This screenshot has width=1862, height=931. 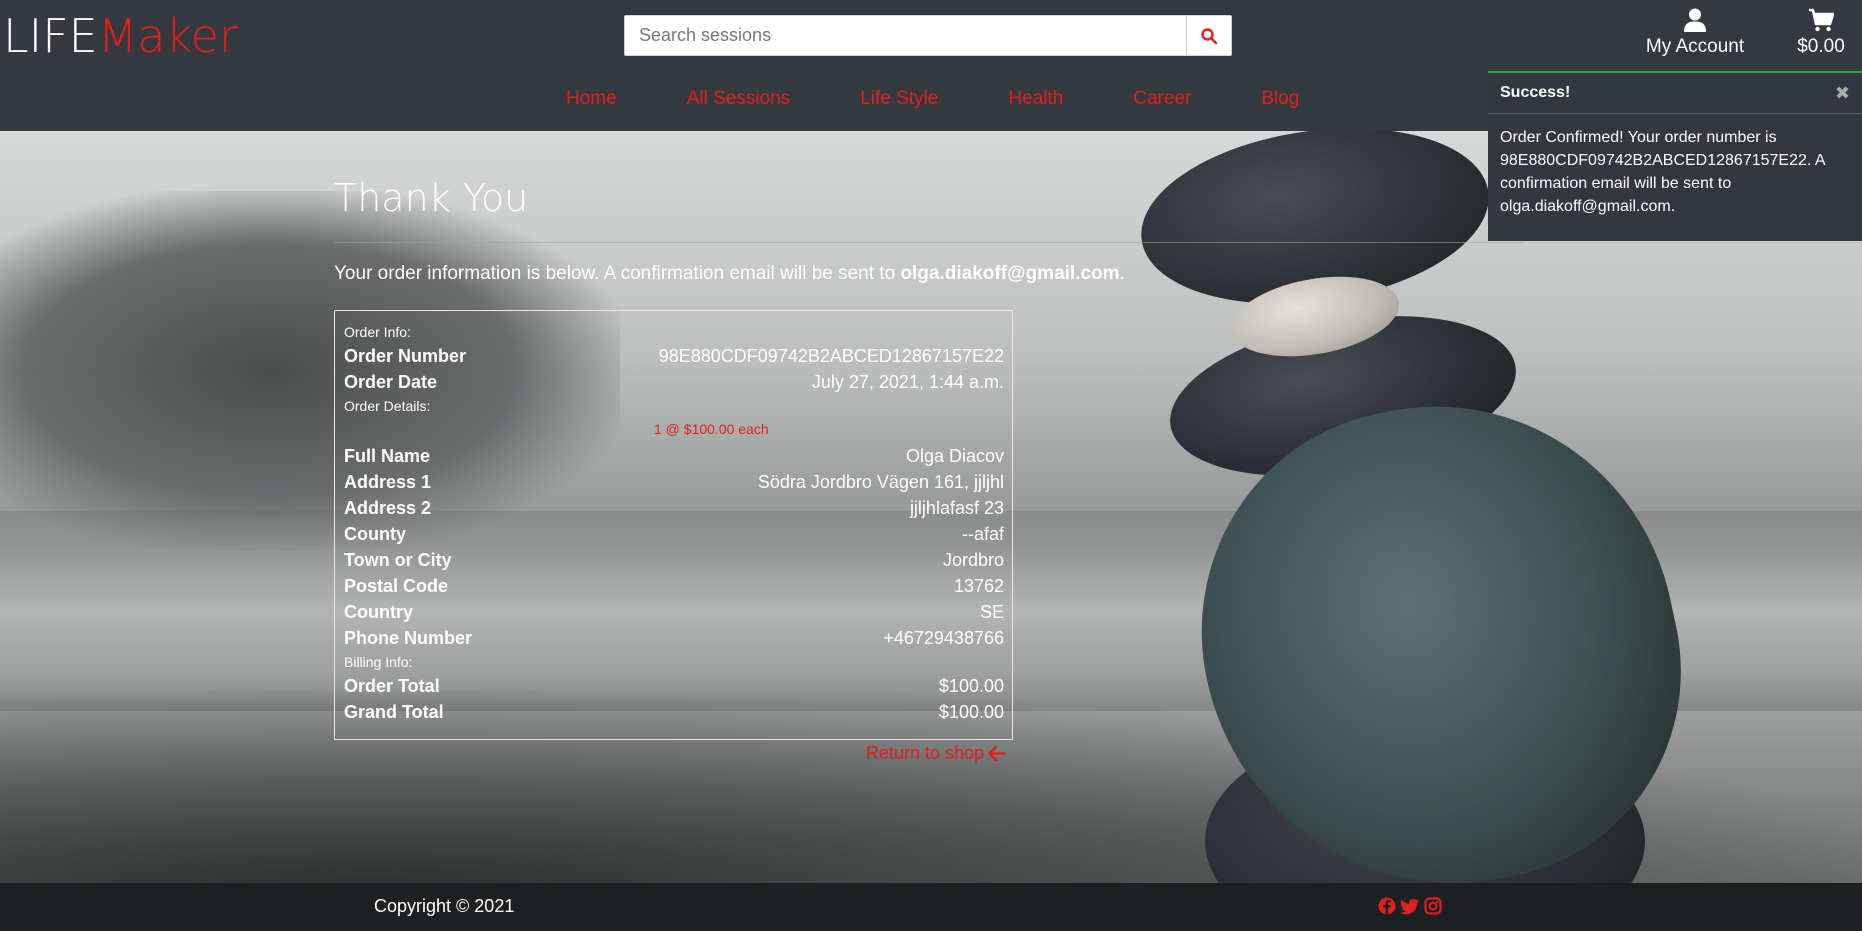 What do you see at coordinates (377, 332) in the screenshot?
I see `order-info-heading: Order Info:` at bounding box center [377, 332].